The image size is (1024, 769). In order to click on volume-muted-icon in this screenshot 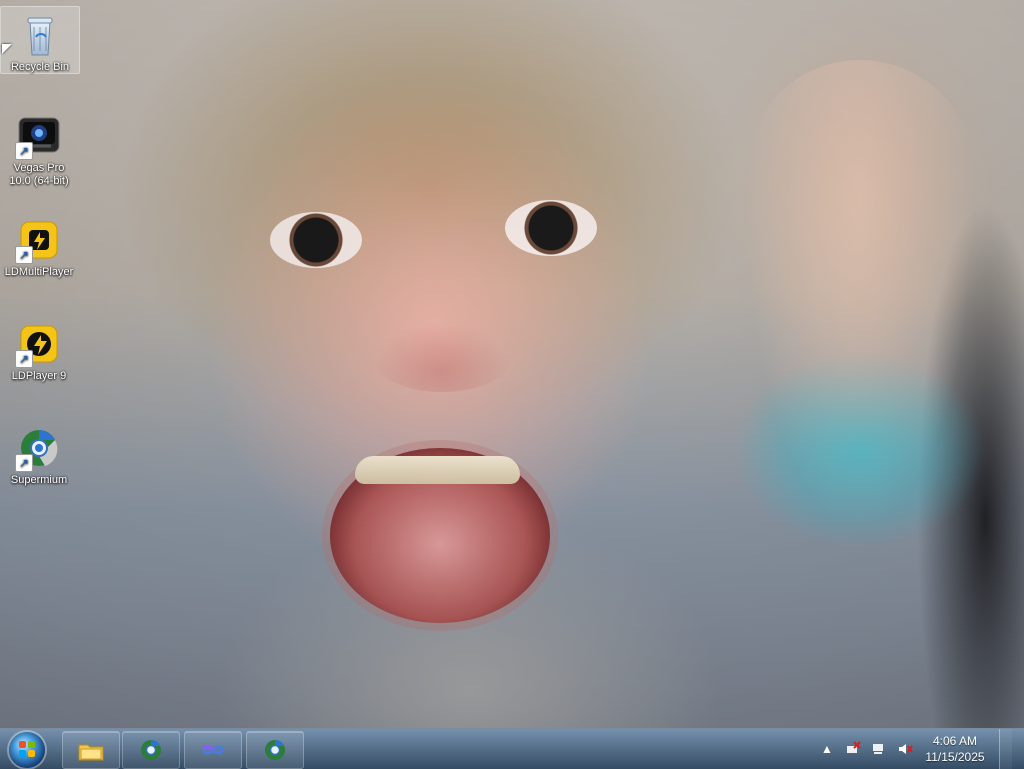, I will do `click(905, 749)`.